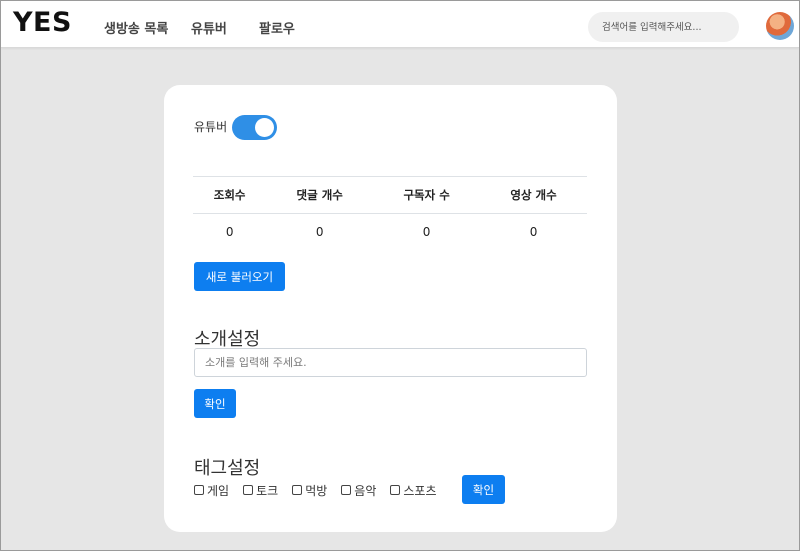 The width and height of the screenshot is (800, 551). What do you see at coordinates (390, 232) in the screenshot?
I see `table-row: 0 0 0 0` at bounding box center [390, 232].